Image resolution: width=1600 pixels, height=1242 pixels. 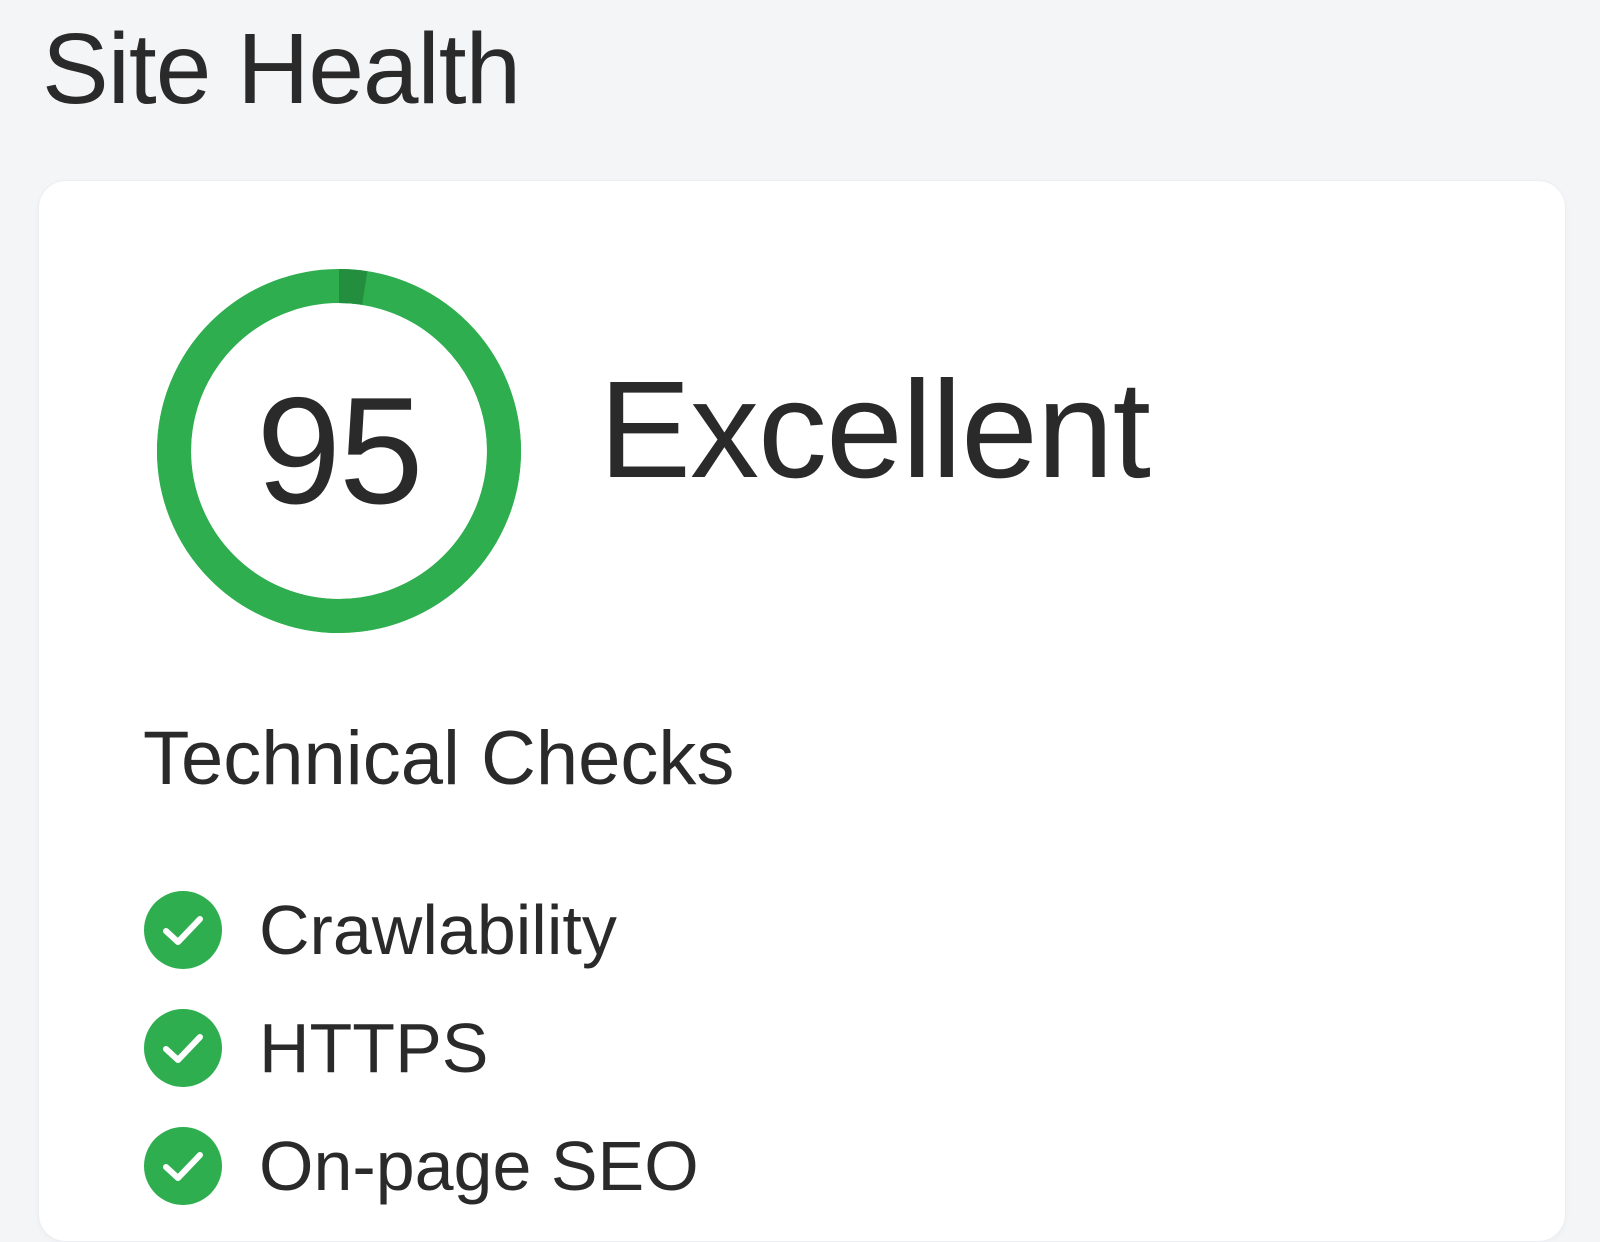 I want to click on technical-checks-list: Crawlability HTTPS On-page SEO, so click(x=421, y=1048).